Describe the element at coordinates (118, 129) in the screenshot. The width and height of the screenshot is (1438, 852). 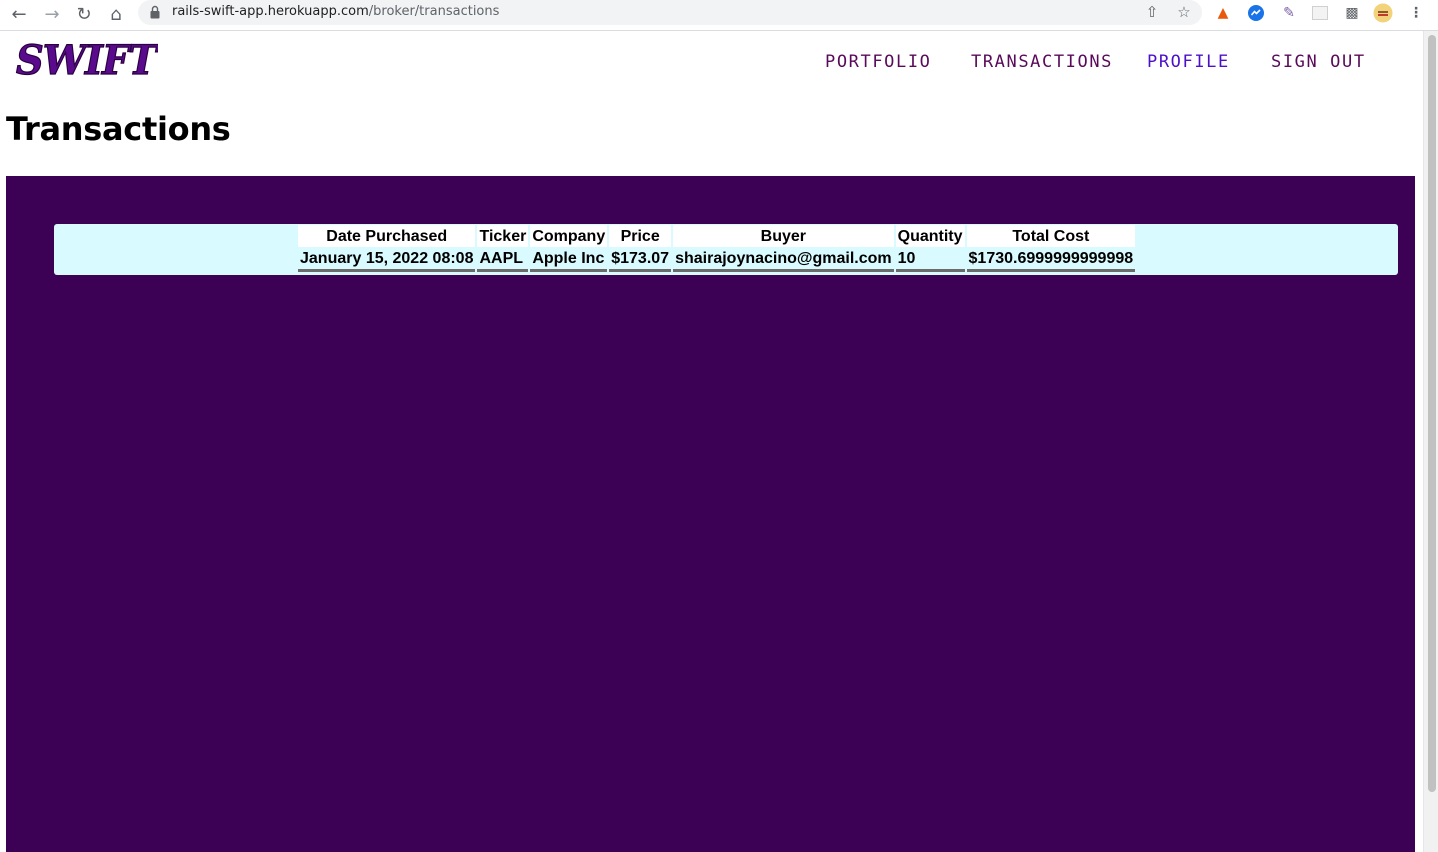
I see `page-title: Transactions` at that location.